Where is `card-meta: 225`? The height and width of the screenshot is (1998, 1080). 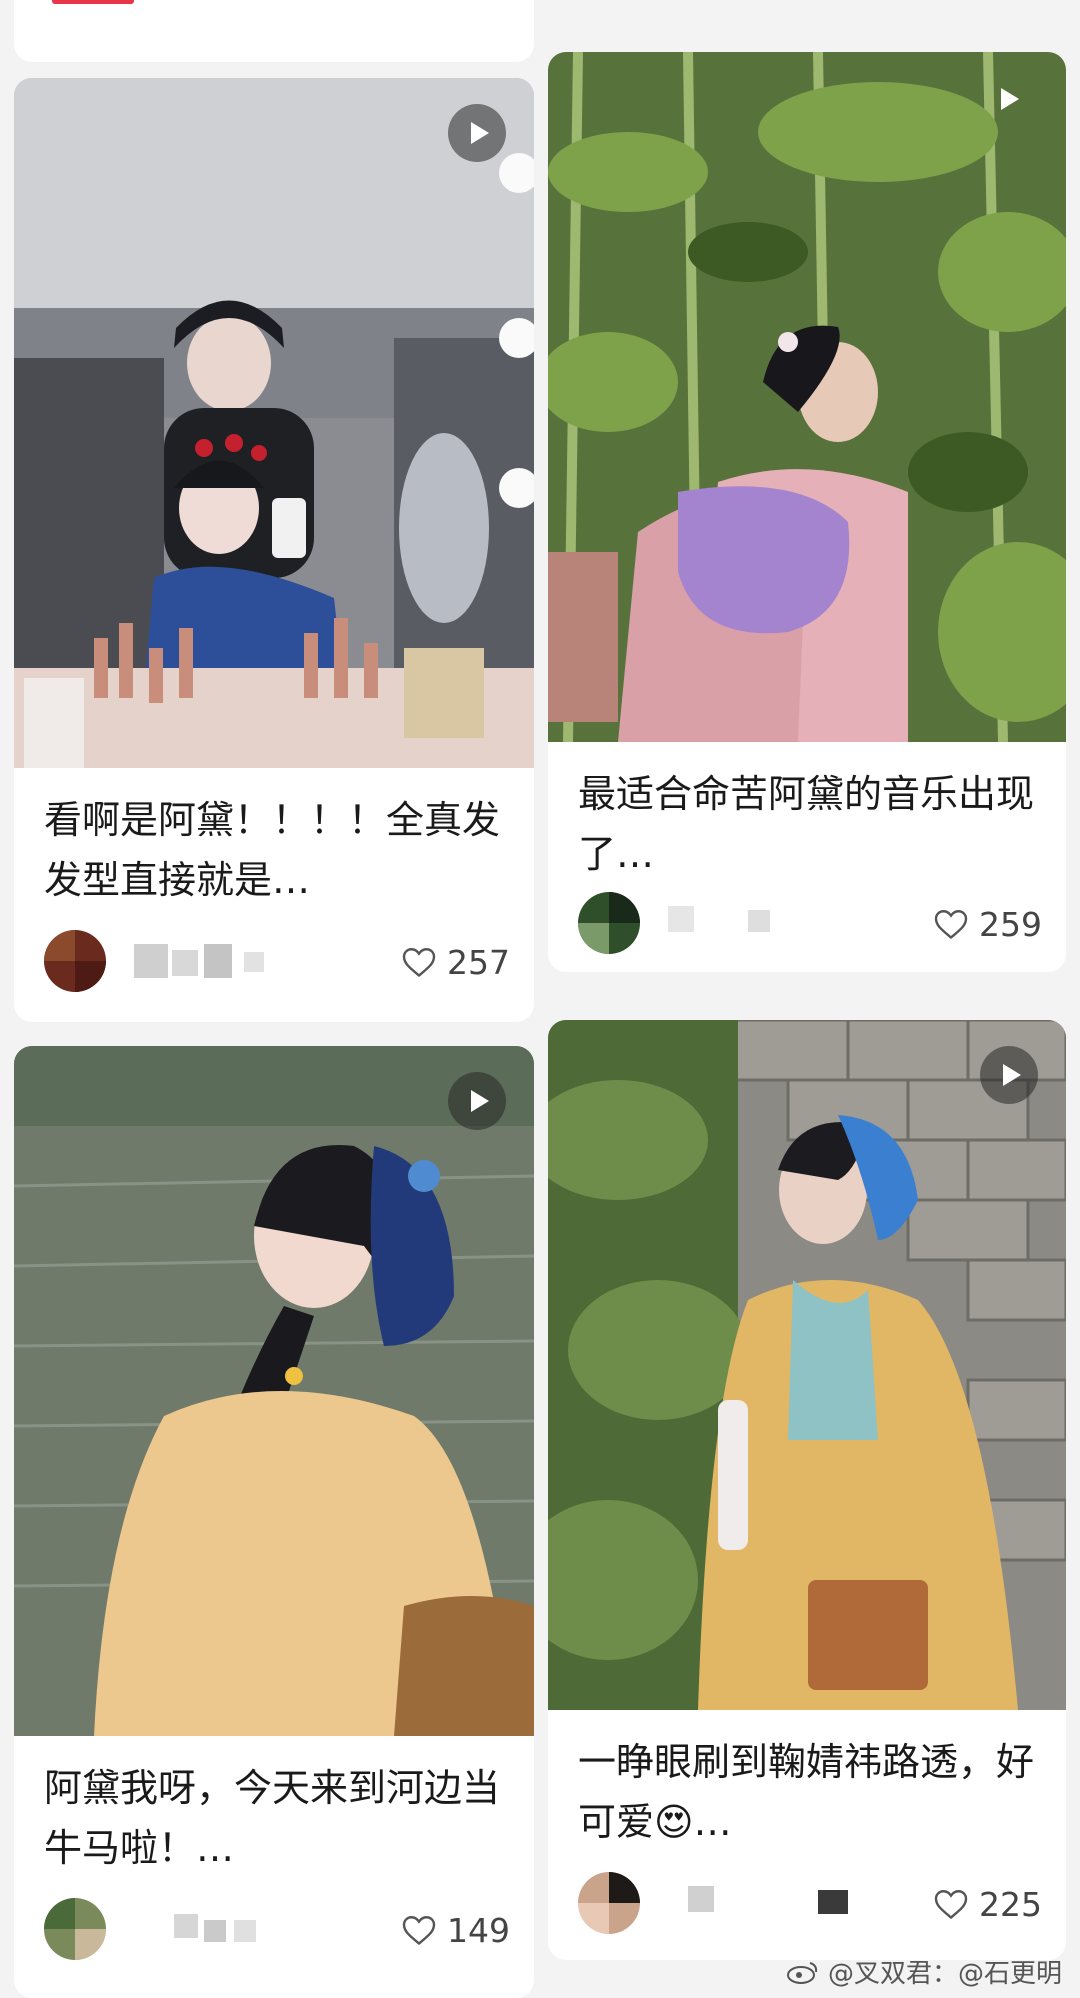 card-meta: 225 is located at coordinates (810, 1904).